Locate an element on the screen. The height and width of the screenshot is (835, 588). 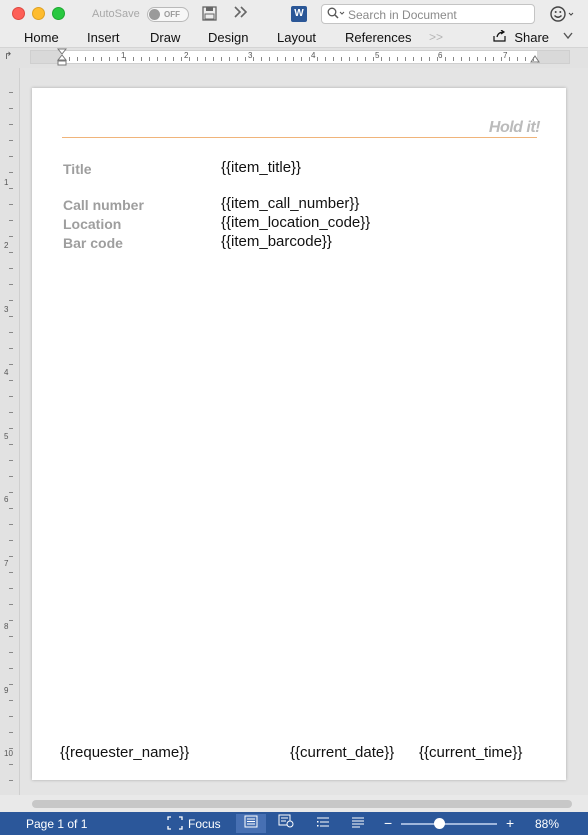
footer-date: {{current_date}} is located at coordinates (342, 752).